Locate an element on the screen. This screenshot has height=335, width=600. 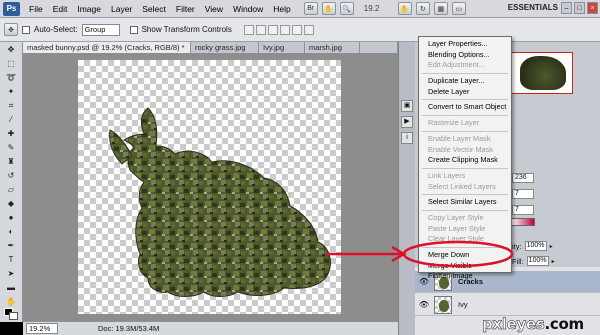
bridge-icon: Br is located at coordinates (310, 8).